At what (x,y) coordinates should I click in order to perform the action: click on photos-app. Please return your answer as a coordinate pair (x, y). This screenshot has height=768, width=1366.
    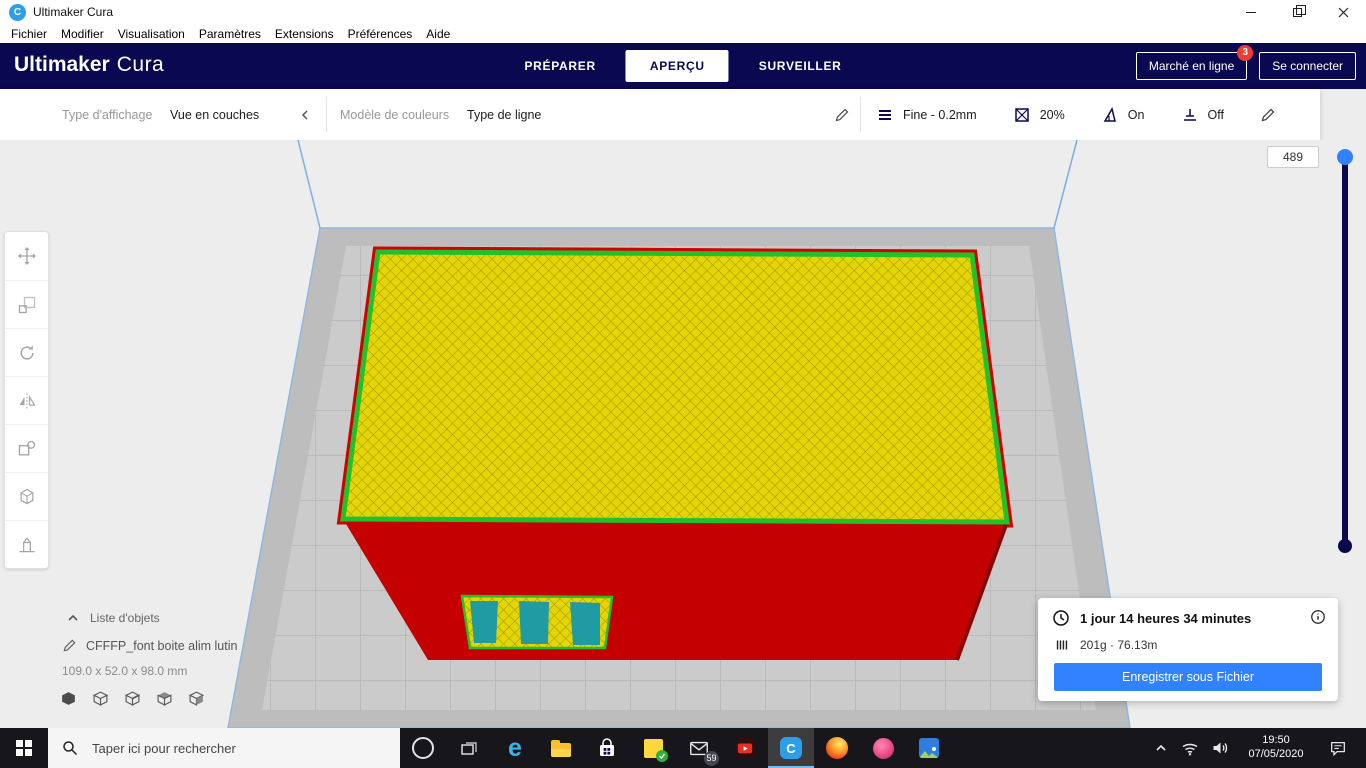
    Looking at the image, I should click on (929, 748).